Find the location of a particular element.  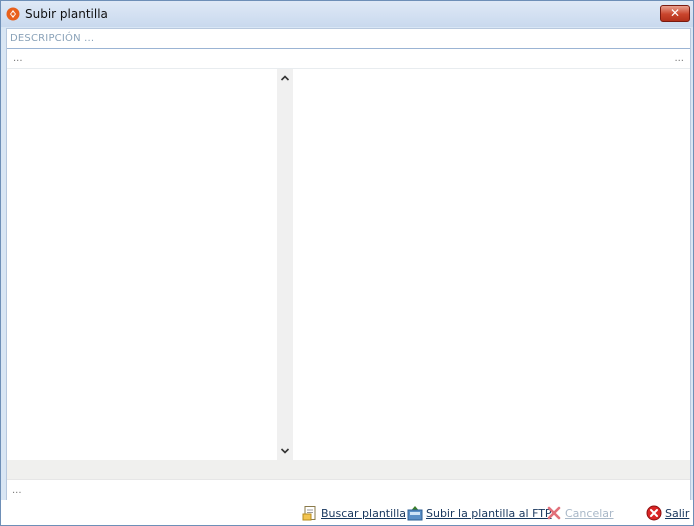

browse-template-button: Buscar plantilla is located at coordinates (354, 513).